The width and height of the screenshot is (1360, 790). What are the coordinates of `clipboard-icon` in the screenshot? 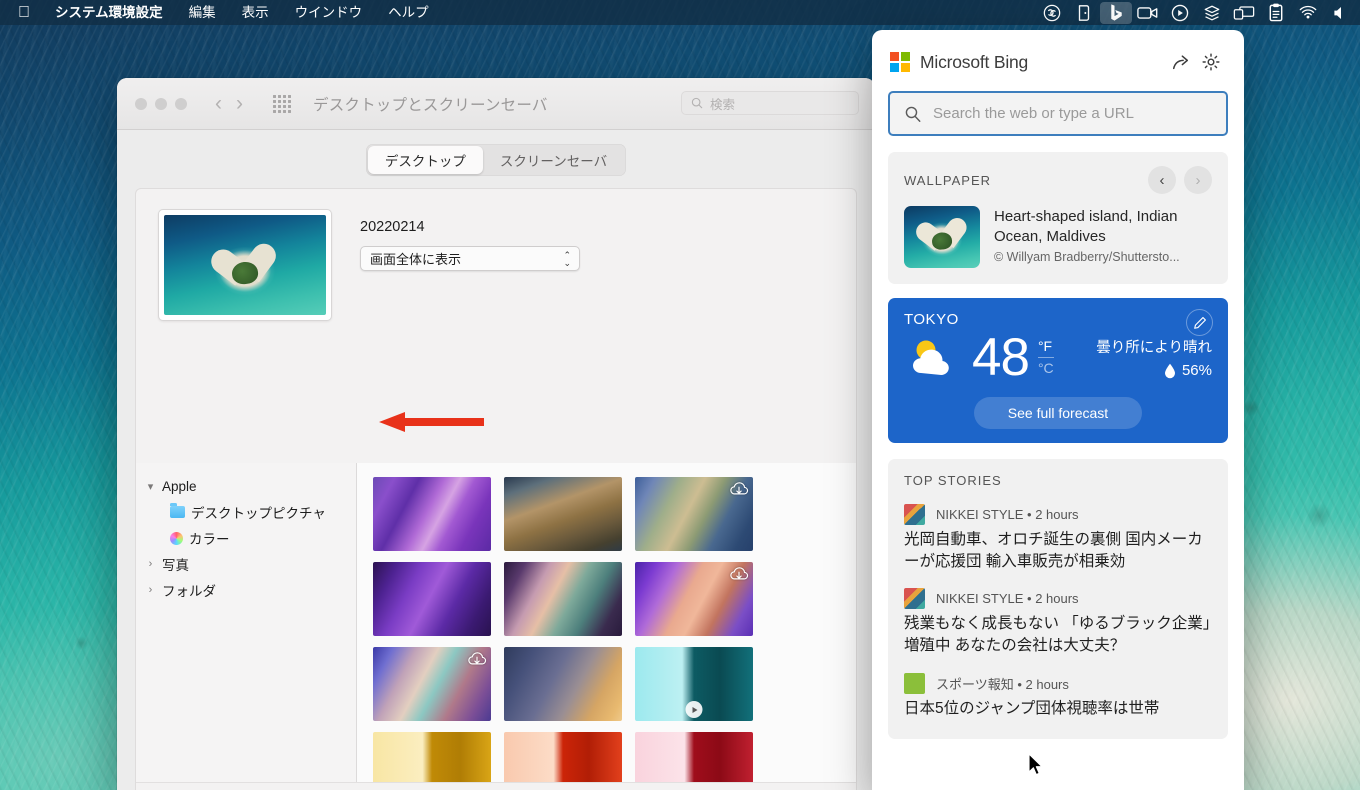 It's located at (1276, 13).